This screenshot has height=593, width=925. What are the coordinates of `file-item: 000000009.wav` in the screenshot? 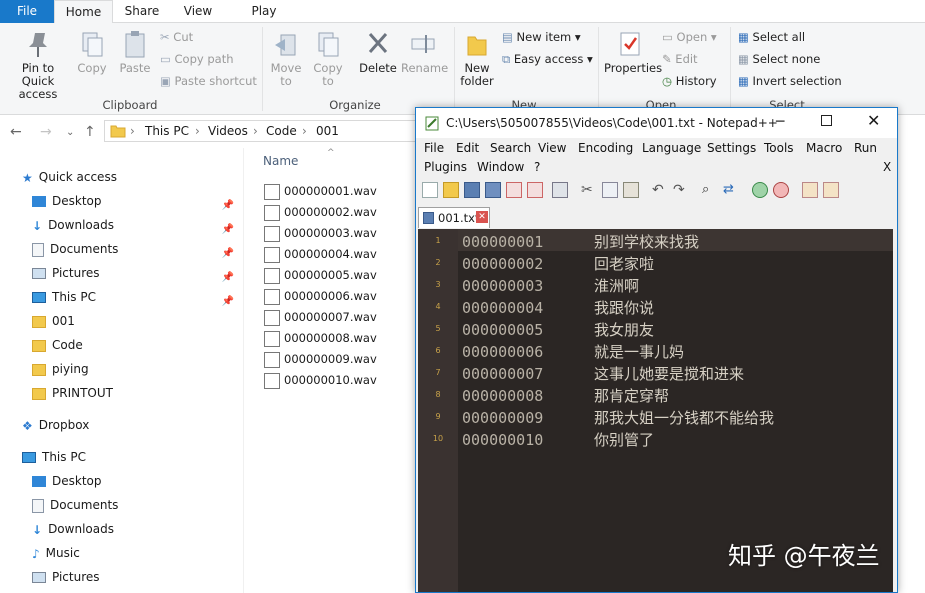 It's located at (320, 359).